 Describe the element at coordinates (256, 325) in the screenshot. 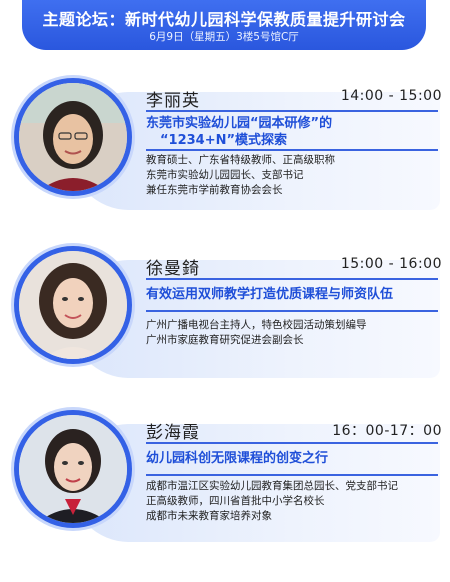

I see `bio-line: 广州广播电视台主持人，特色校园活动策划编导` at that location.